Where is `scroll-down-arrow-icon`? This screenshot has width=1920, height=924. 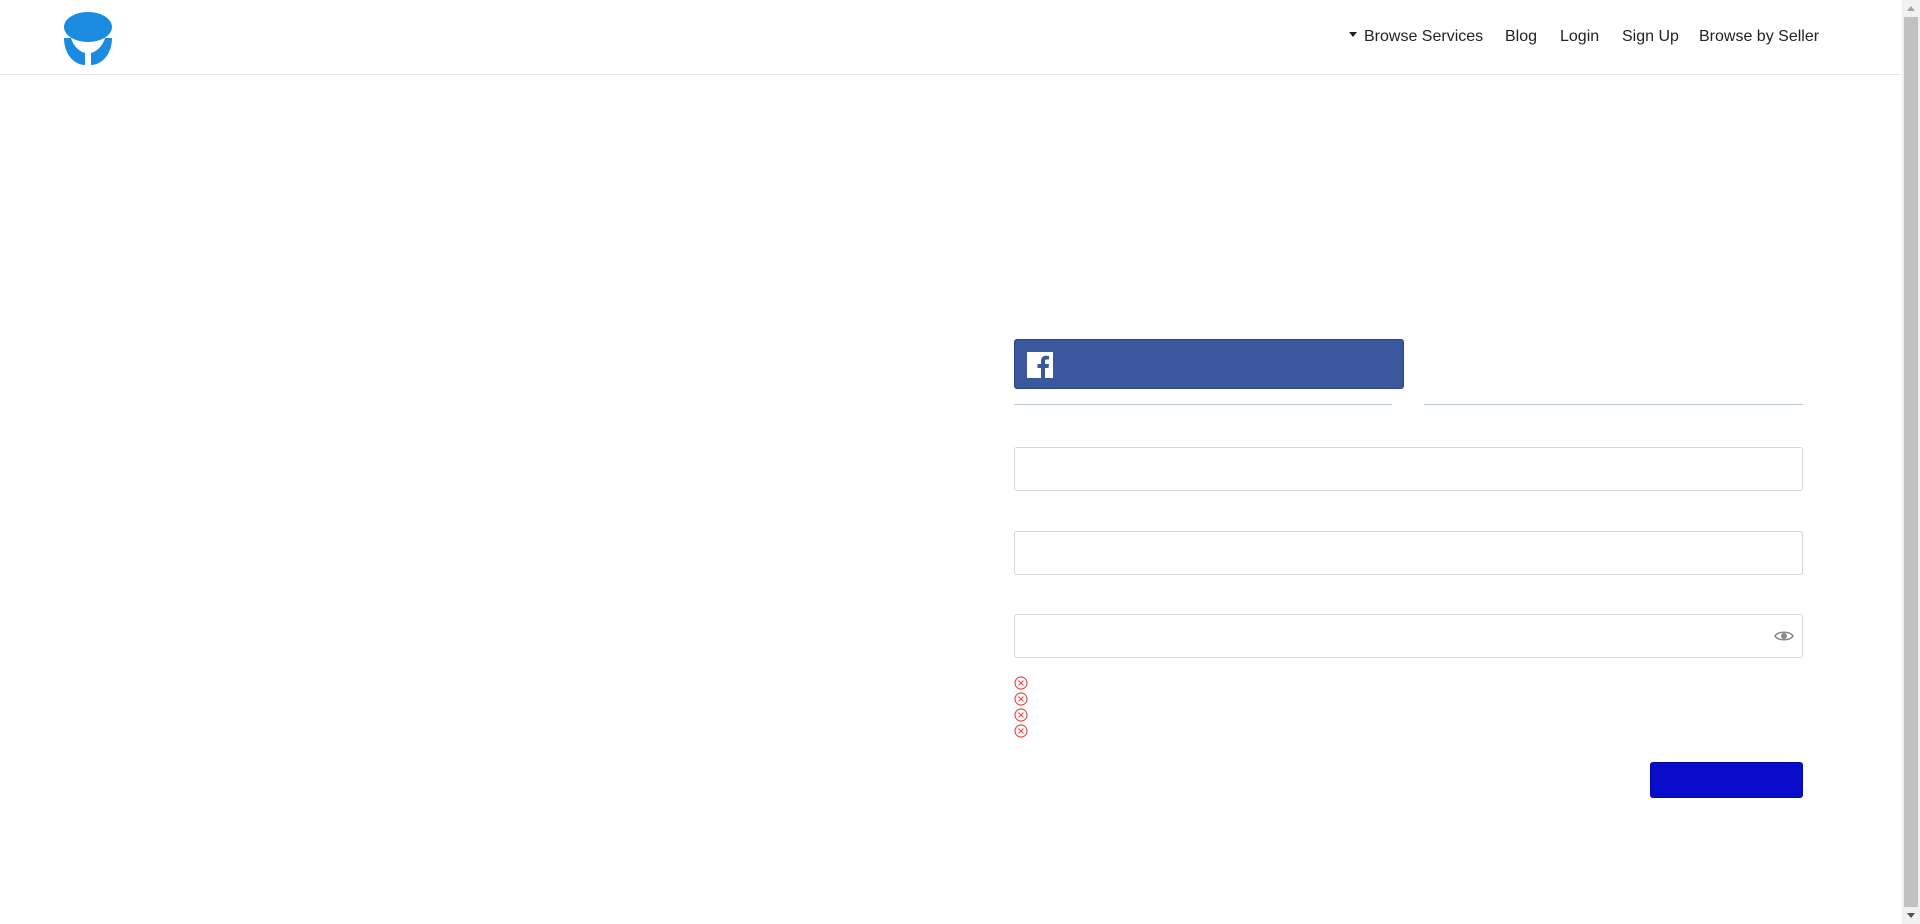
scroll-down-arrow-icon is located at coordinates (1911, 915).